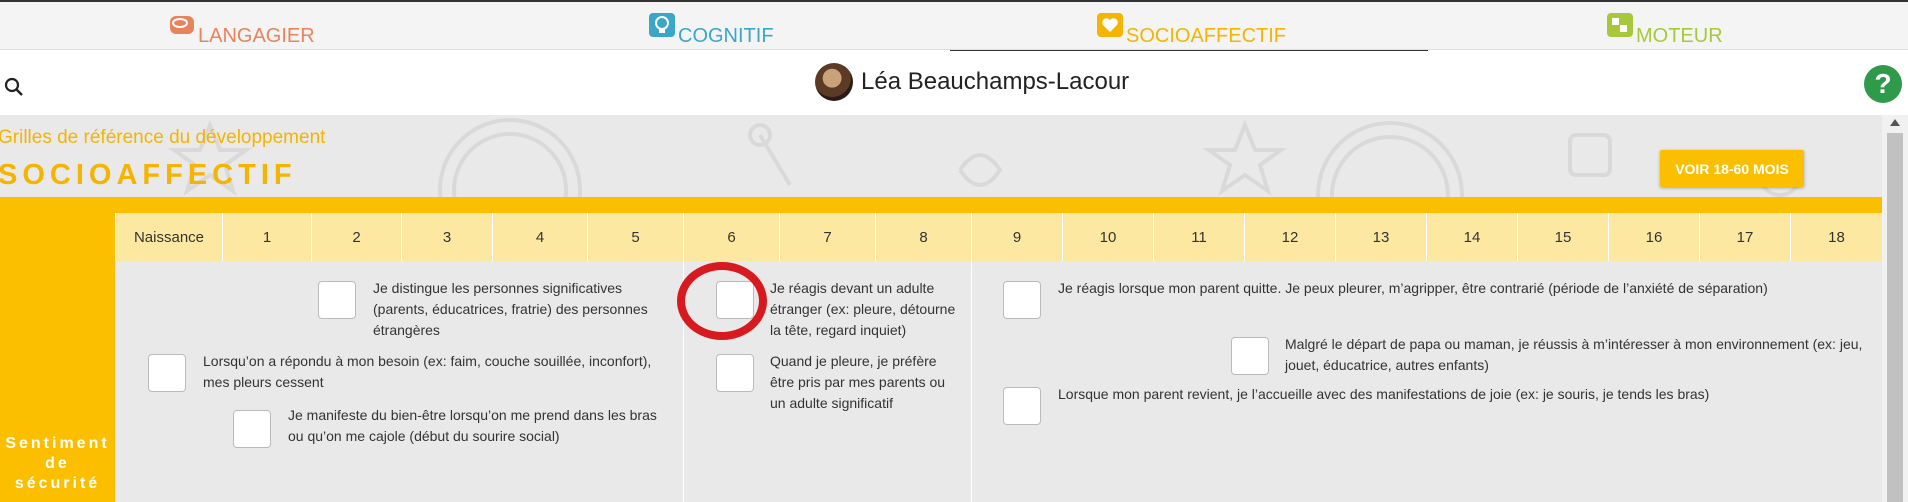  I want to click on tab-label: COGNITIF, so click(726, 36).